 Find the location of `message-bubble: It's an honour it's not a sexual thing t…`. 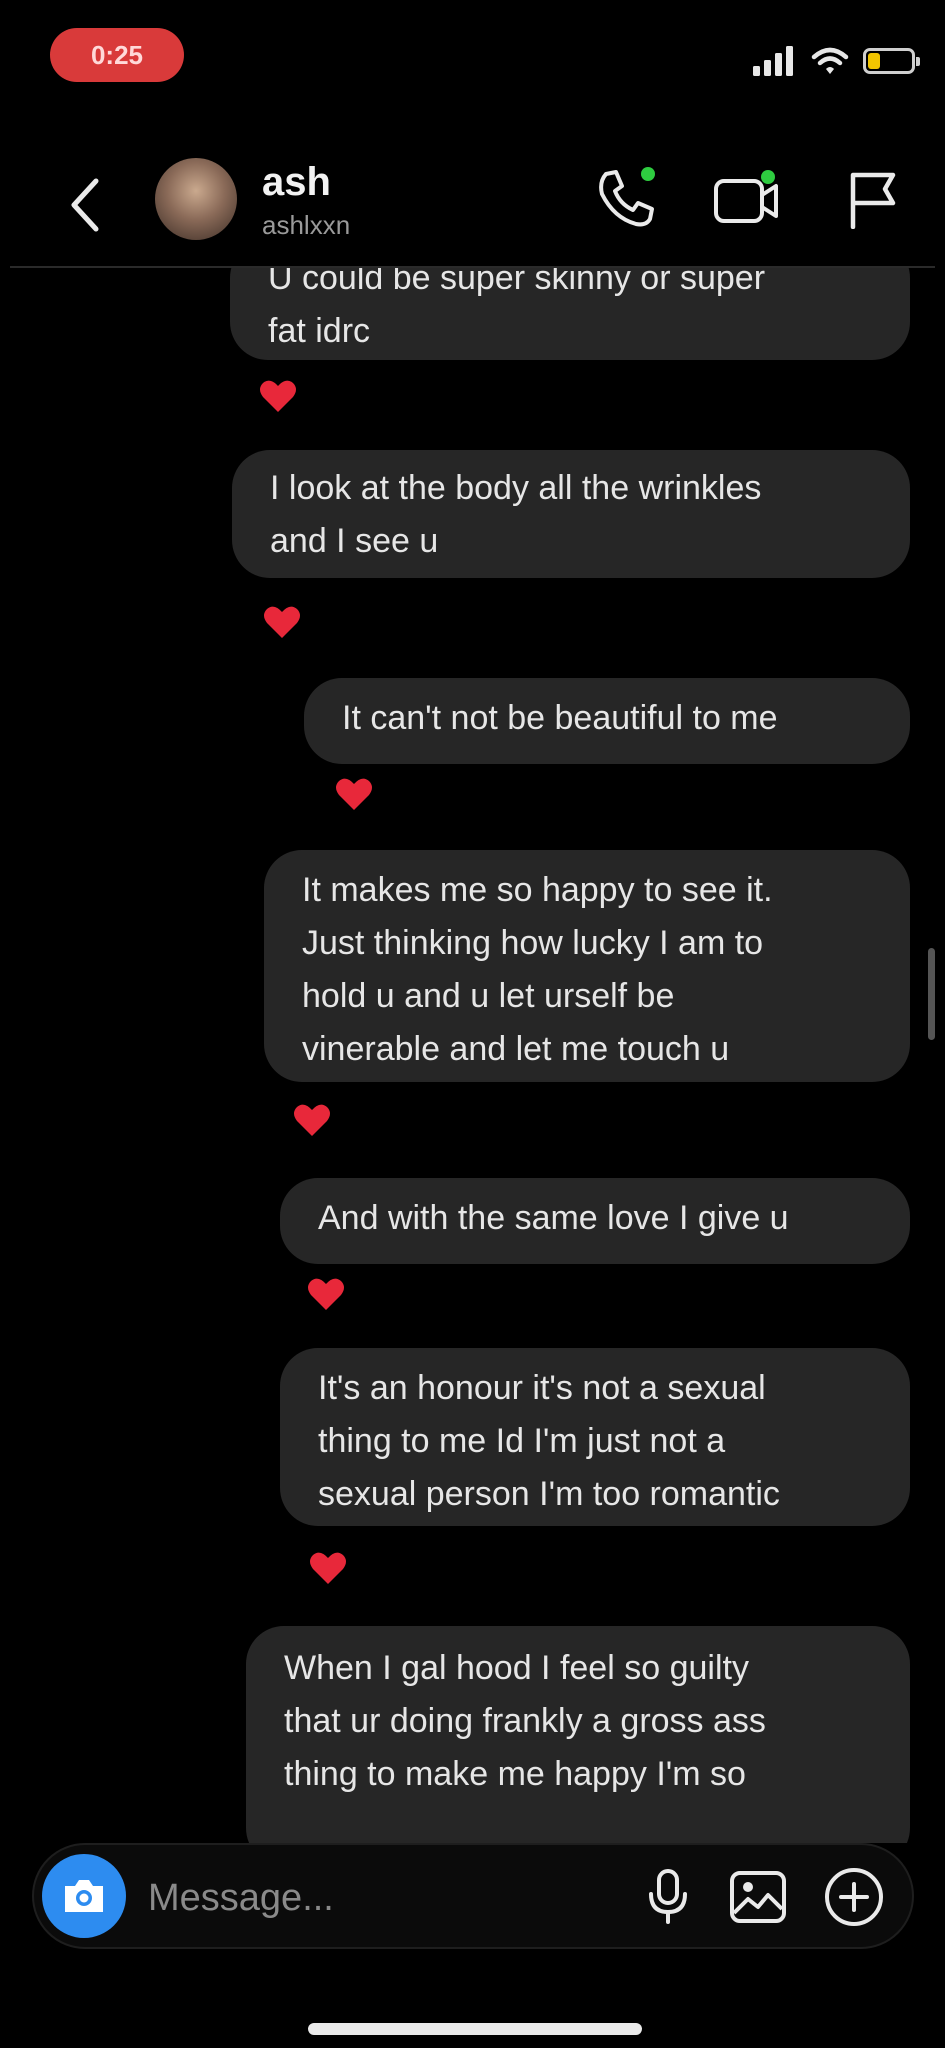

message-bubble: It's an honour it's not a sexual thing t… is located at coordinates (595, 1437).